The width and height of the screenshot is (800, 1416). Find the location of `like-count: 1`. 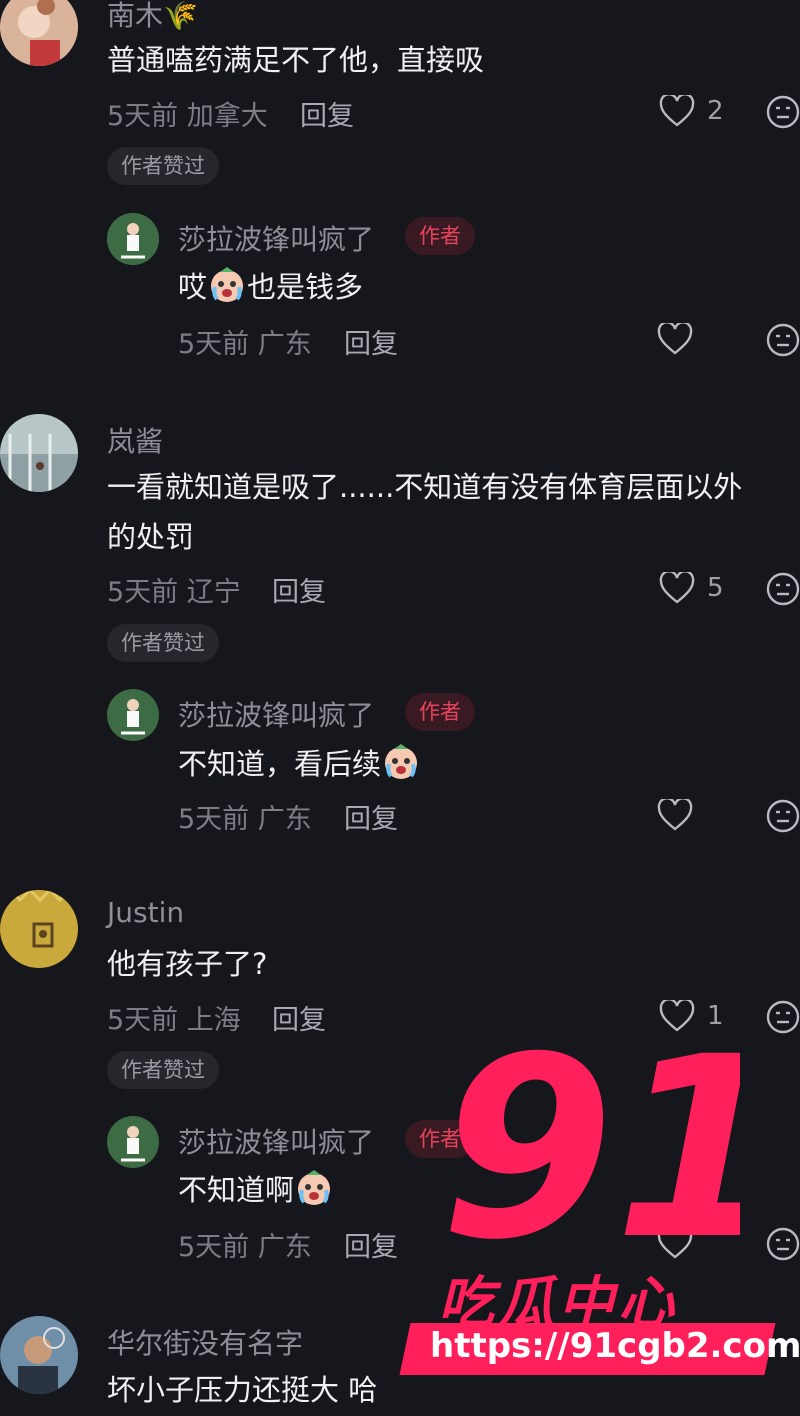

like-count: 1 is located at coordinates (715, 1016).